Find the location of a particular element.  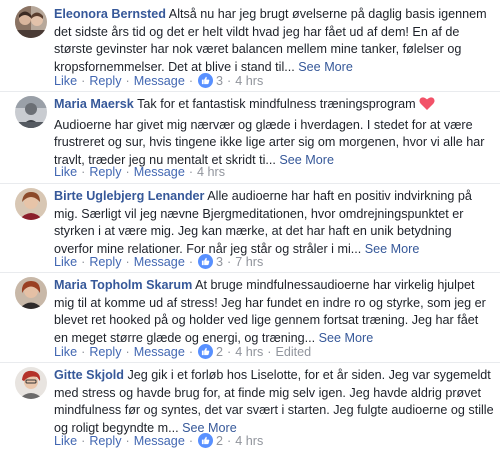

comment-author: Maria Topholm Skarum is located at coordinates (123, 285).